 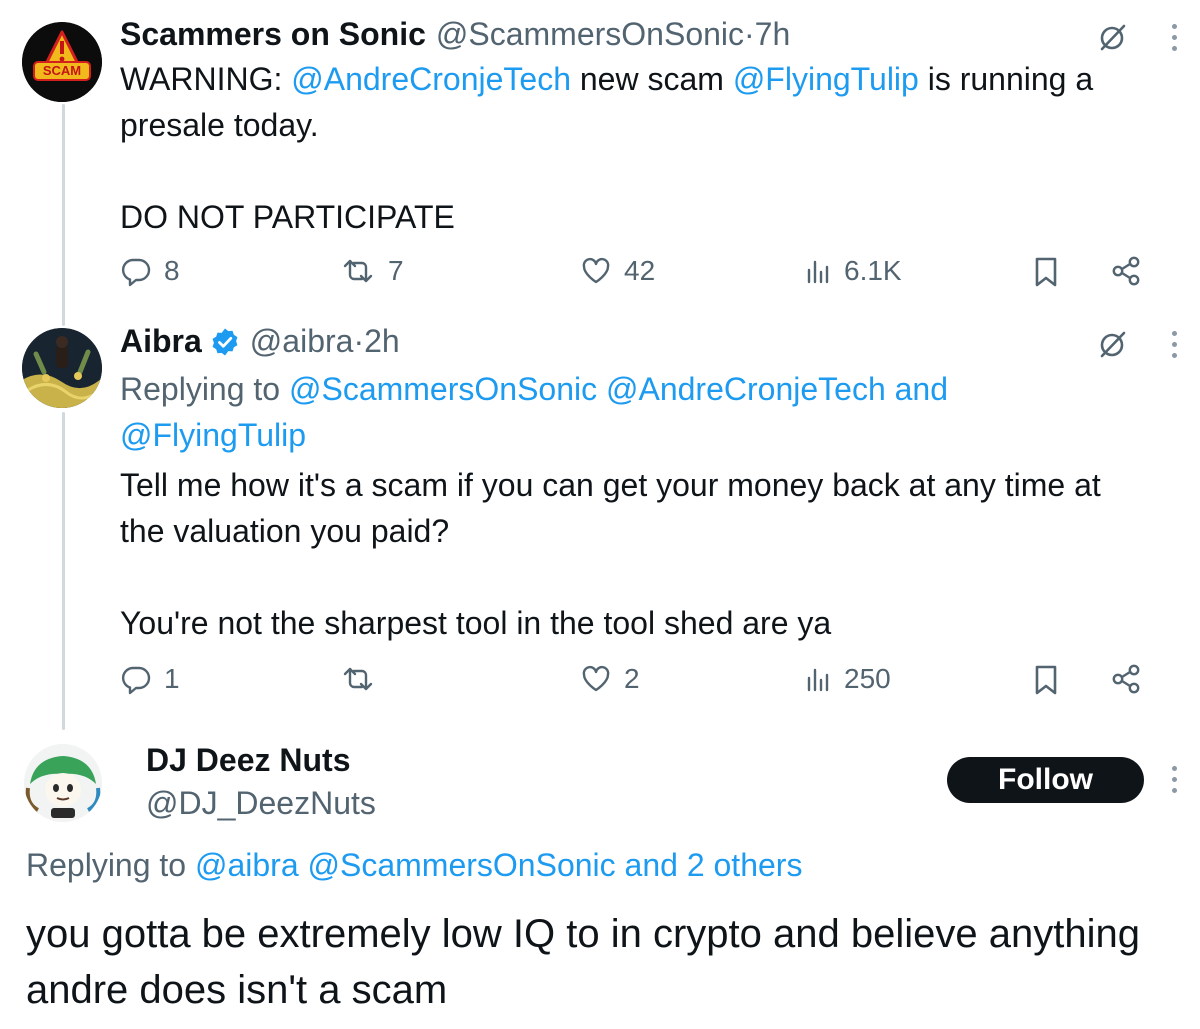 I want to click on repost-button, so click(x=364, y=679).